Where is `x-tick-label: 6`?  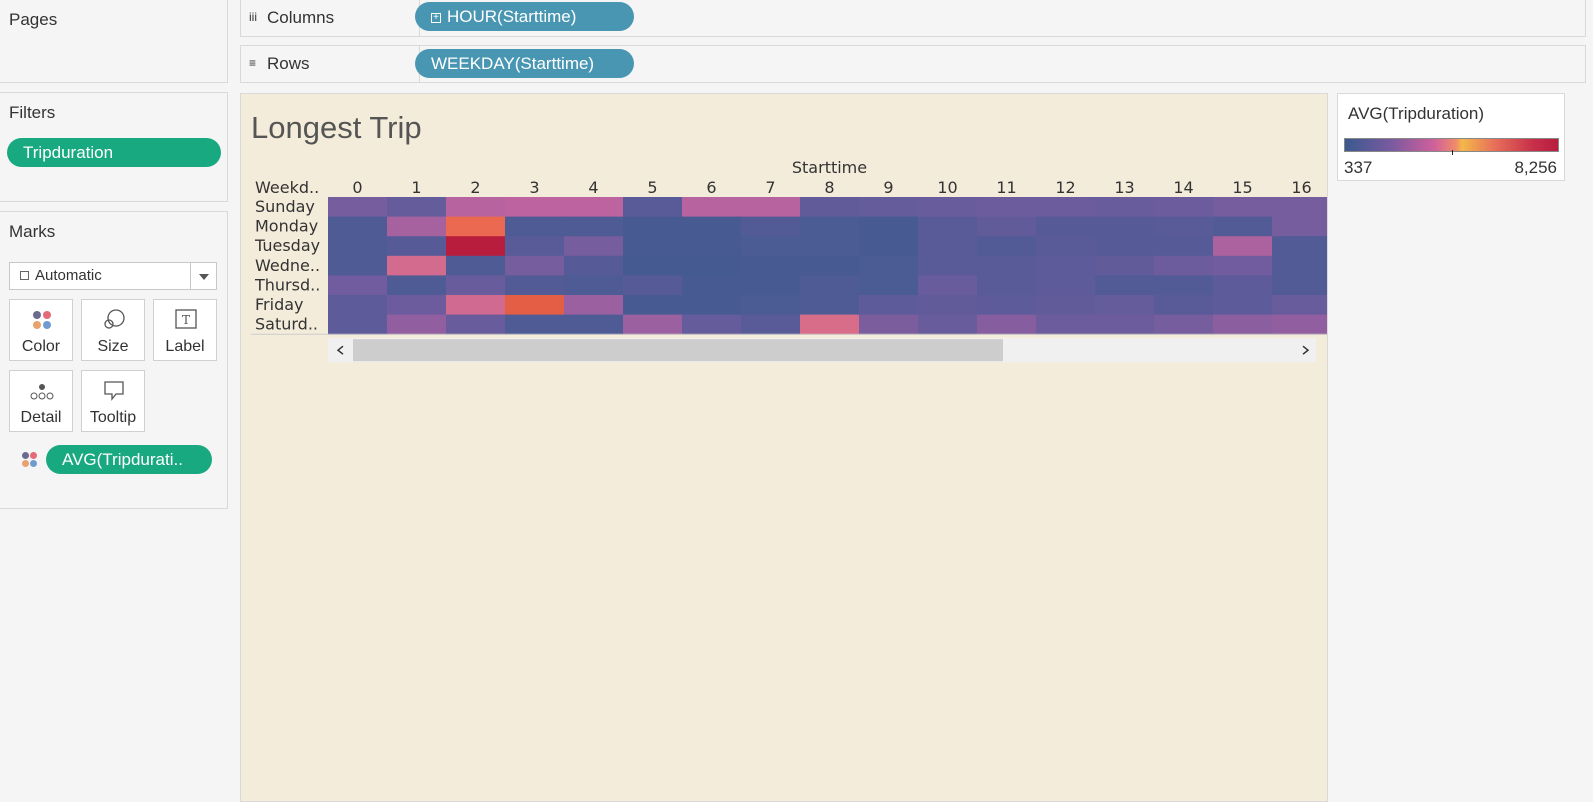
x-tick-label: 6 is located at coordinates (711, 187).